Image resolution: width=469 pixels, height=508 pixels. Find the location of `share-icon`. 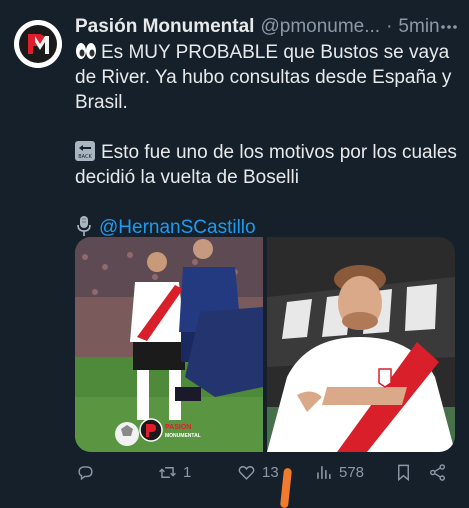

share-icon is located at coordinates (437, 472).